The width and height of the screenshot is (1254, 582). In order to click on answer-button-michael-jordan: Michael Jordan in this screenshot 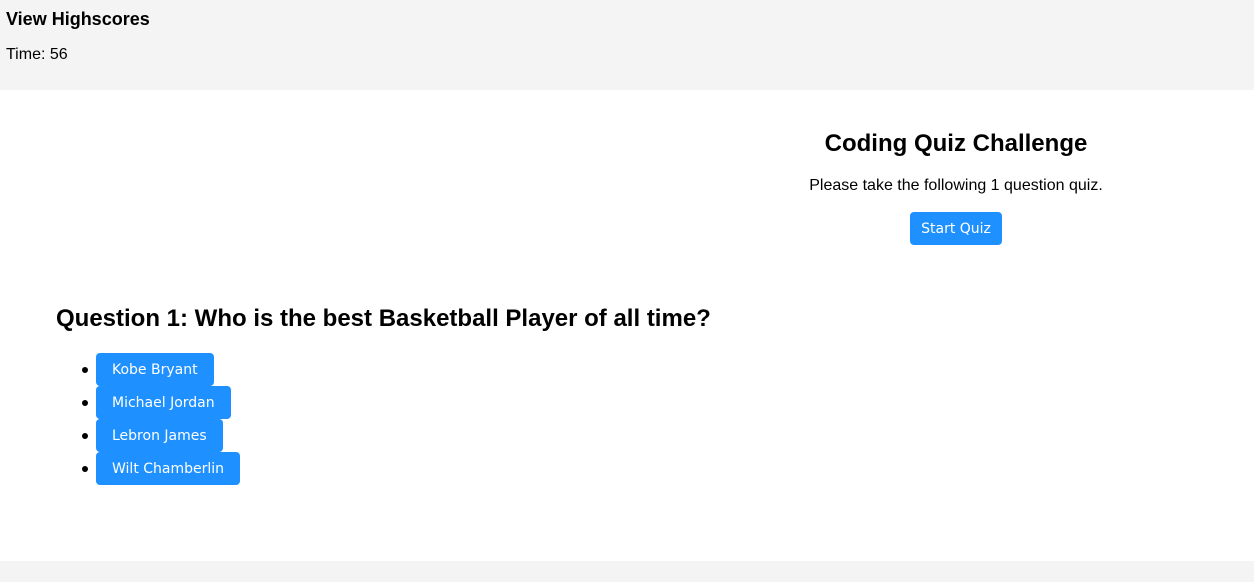, I will do `click(163, 402)`.